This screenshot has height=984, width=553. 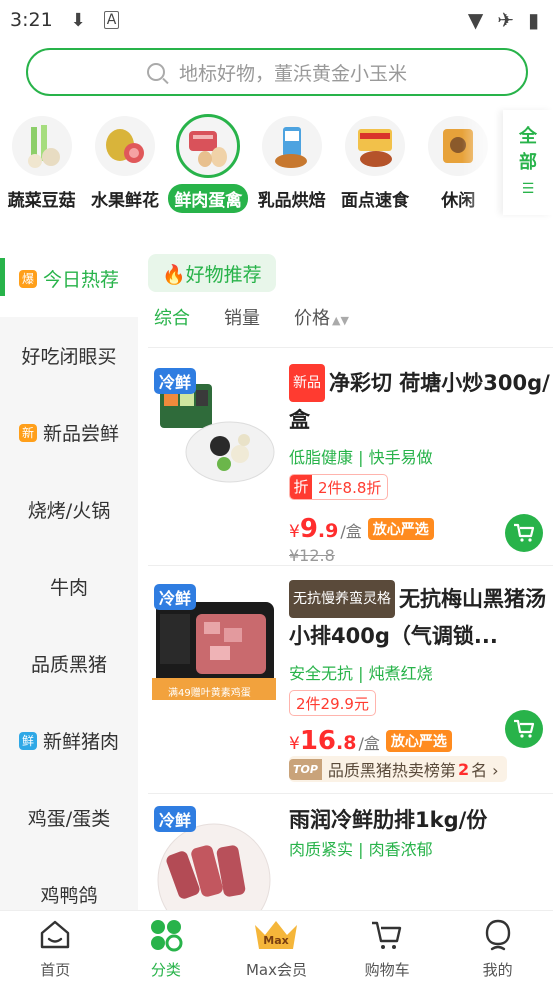 I want to click on wifi-icon: ▼, so click(x=475, y=20).